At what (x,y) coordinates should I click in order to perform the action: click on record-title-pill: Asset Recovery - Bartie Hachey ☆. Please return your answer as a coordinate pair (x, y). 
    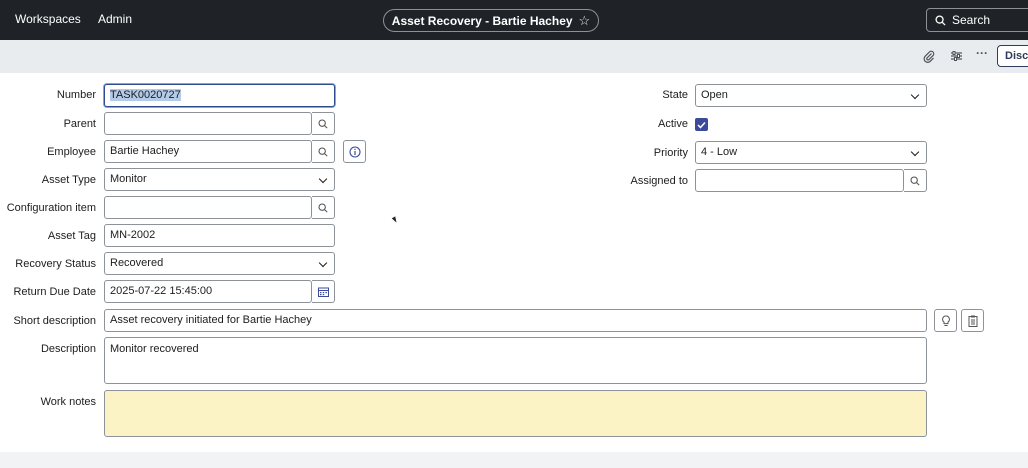
    Looking at the image, I should click on (491, 20).